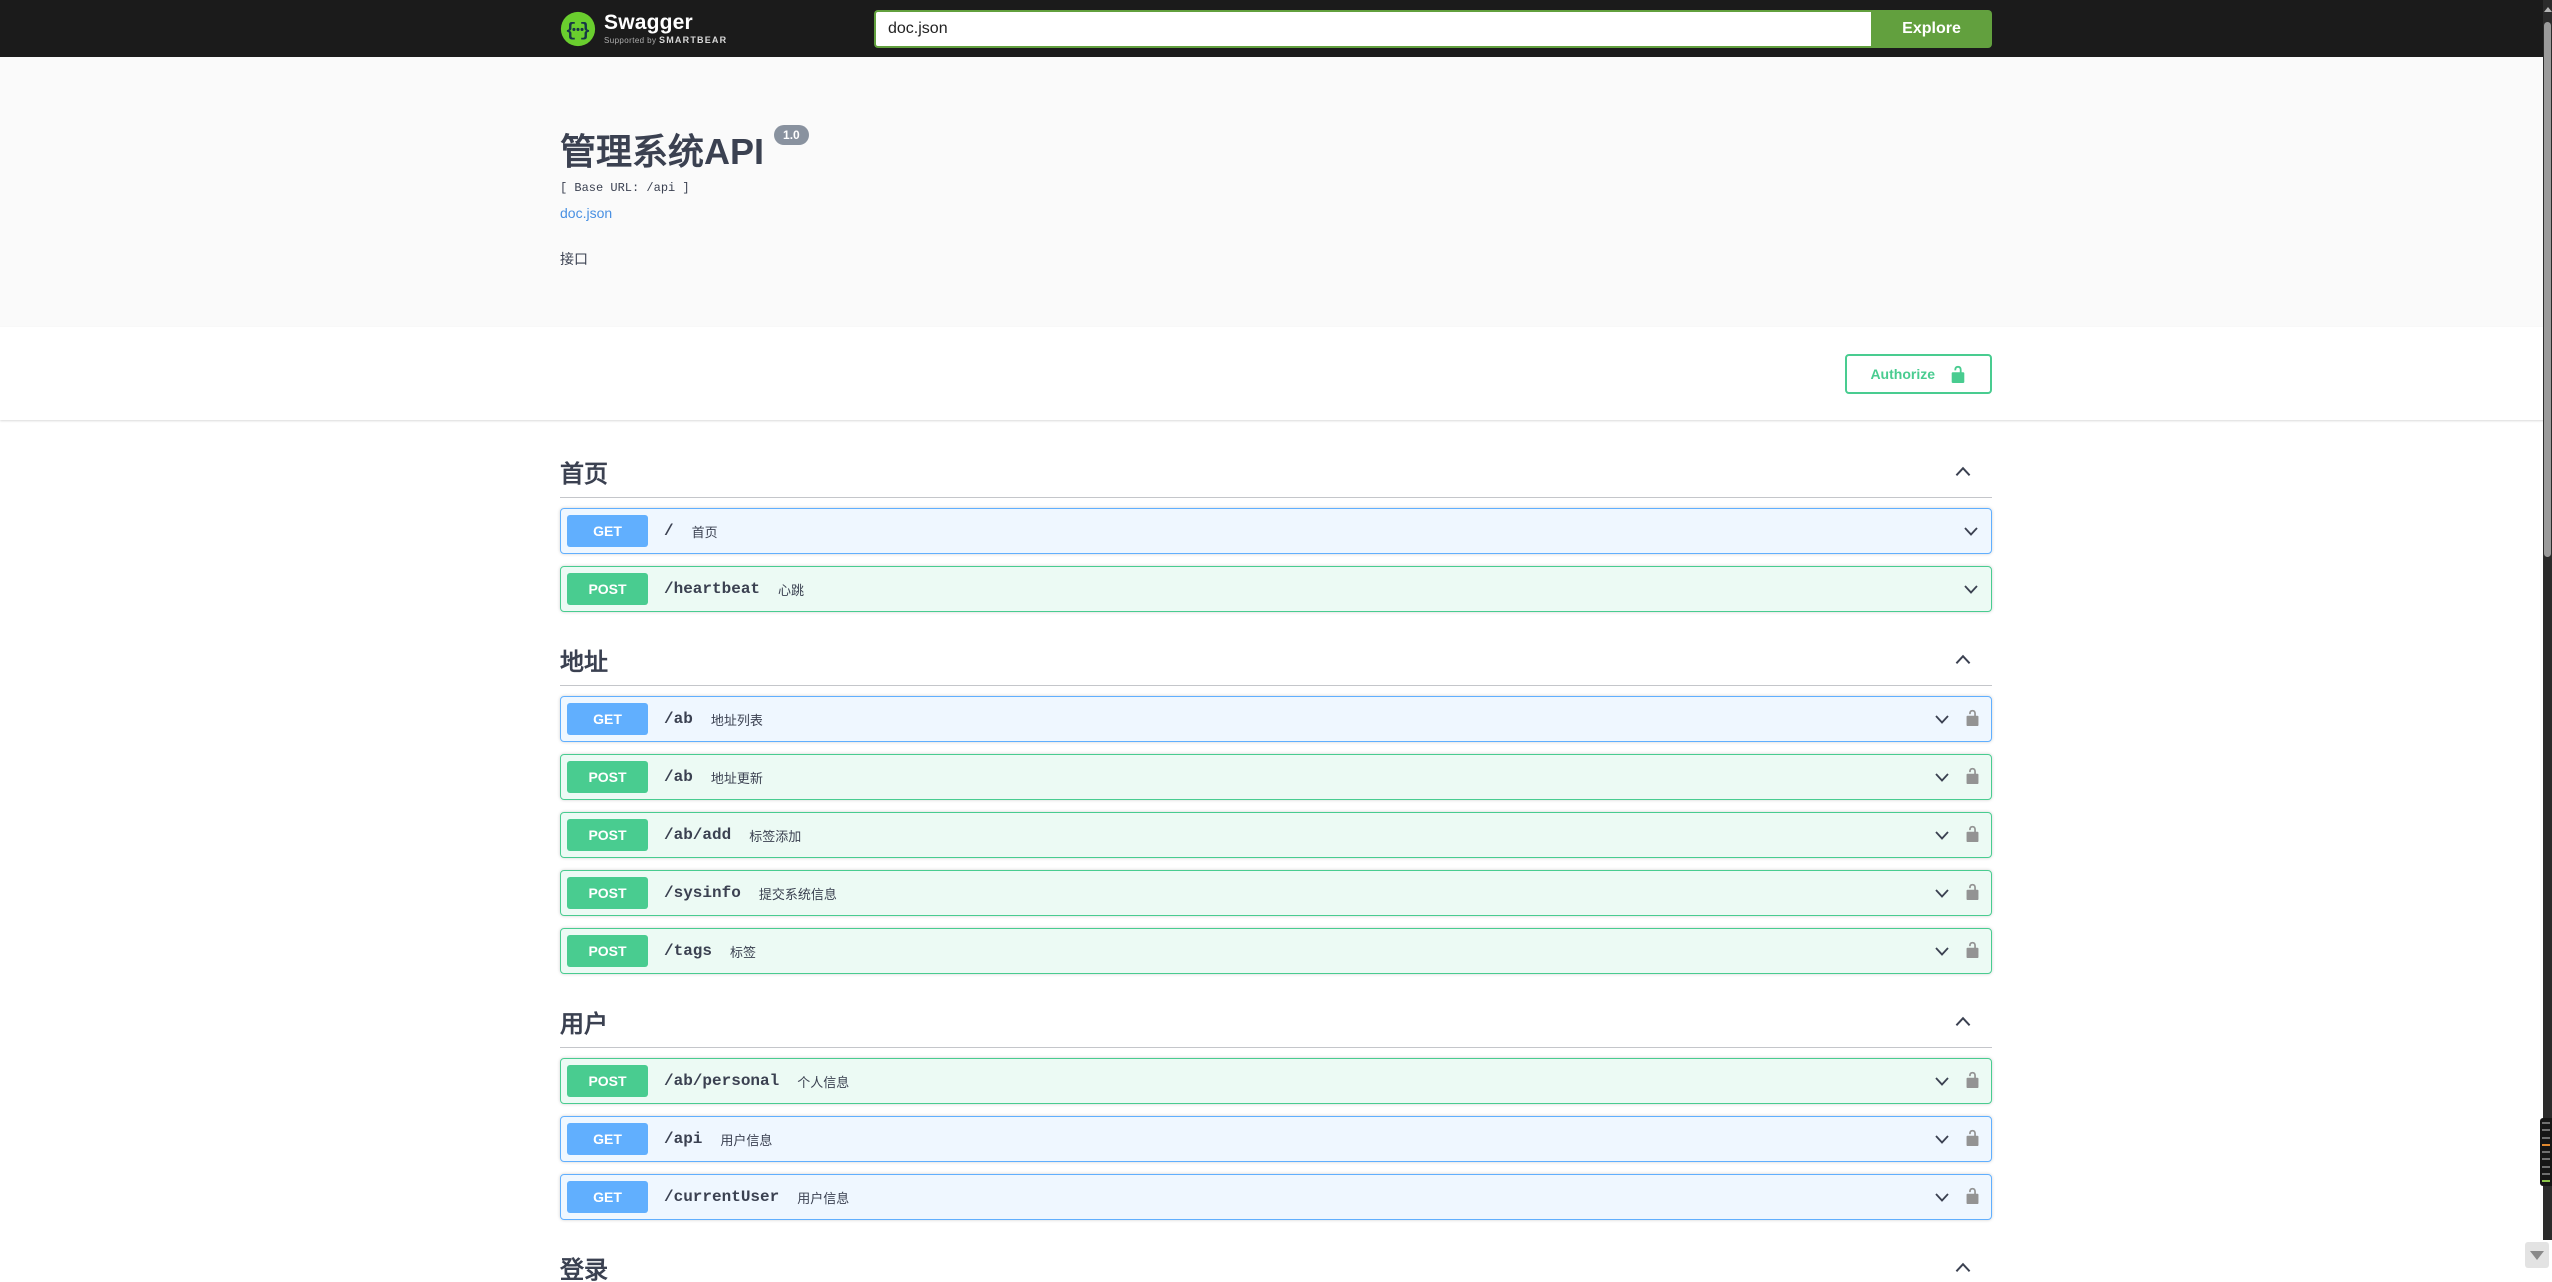 The image size is (2552, 1282). Describe the element at coordinates (584, 1024) in the screenshot. I see `section-title: 用户` at that location.